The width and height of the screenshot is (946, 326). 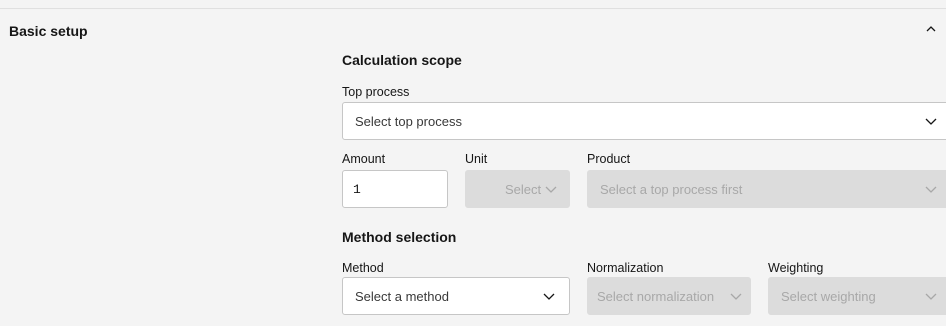 I want to click on top-process-label: Top process, so click(x=376, y=92).